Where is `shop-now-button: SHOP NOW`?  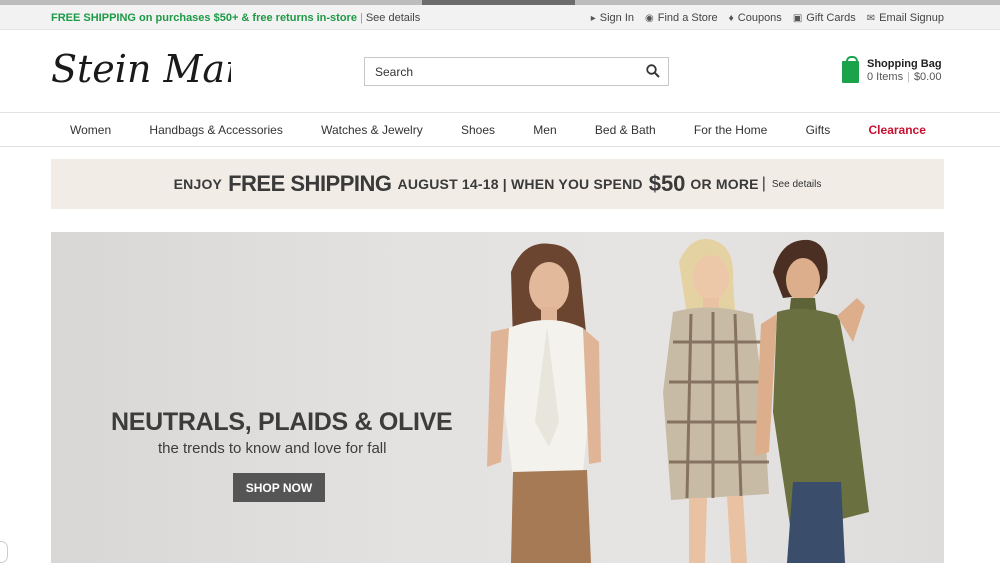
shop-now-button: SHOP NOW is located at coordinates (279, 487).